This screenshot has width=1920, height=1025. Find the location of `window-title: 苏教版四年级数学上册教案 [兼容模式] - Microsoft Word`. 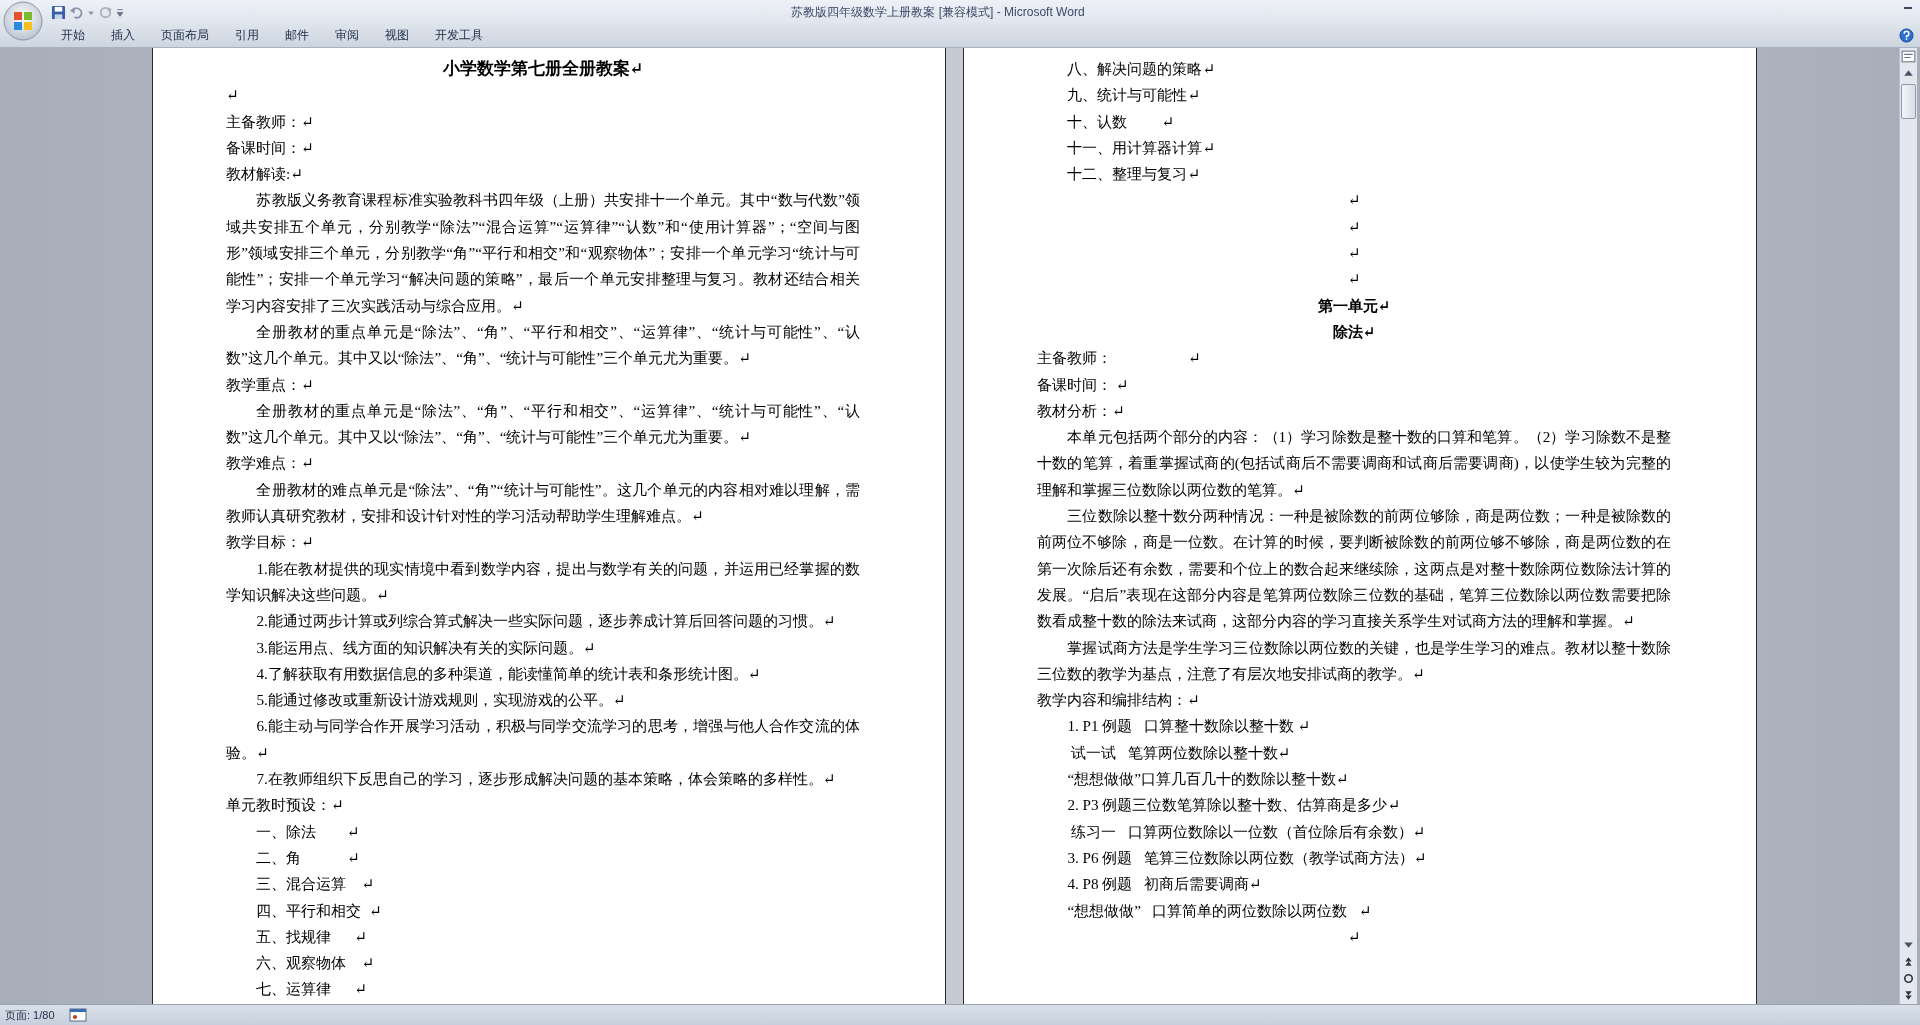

window-title: 苏教版四年级数学上册教案 [兼容模式] - Microsoft Word is located at coordinates (938, 12).